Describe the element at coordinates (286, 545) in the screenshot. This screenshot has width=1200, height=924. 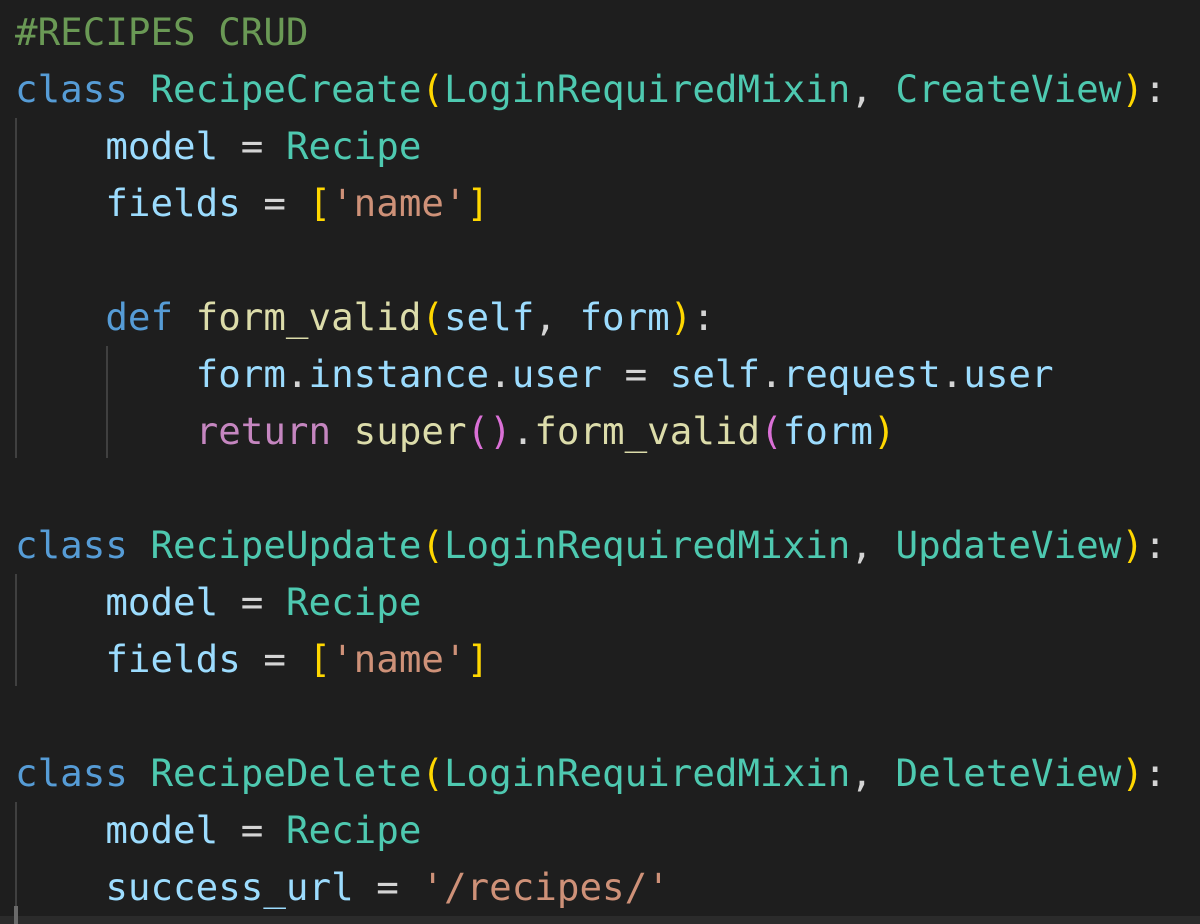
I see `code-token-class-name: RecipeUpdate` at that location.